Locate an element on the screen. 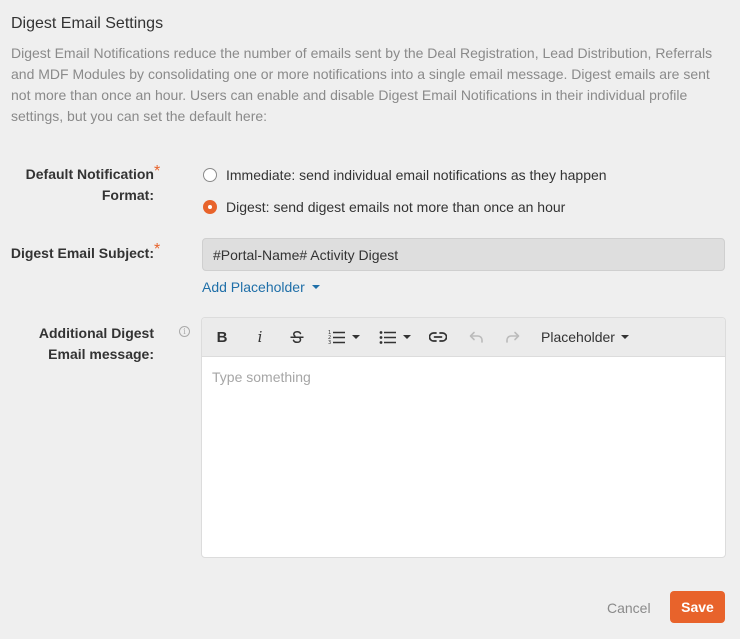 Image resolution: width=740 pixels, height=639 pixels. redo-icon is located at coordinates (513, 337).